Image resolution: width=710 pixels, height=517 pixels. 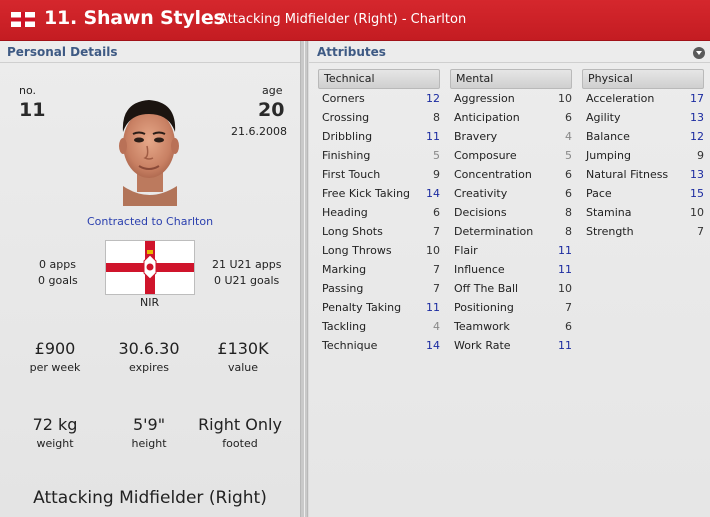 I want to click on technical-header: Technical, so click(x=379, y=79).